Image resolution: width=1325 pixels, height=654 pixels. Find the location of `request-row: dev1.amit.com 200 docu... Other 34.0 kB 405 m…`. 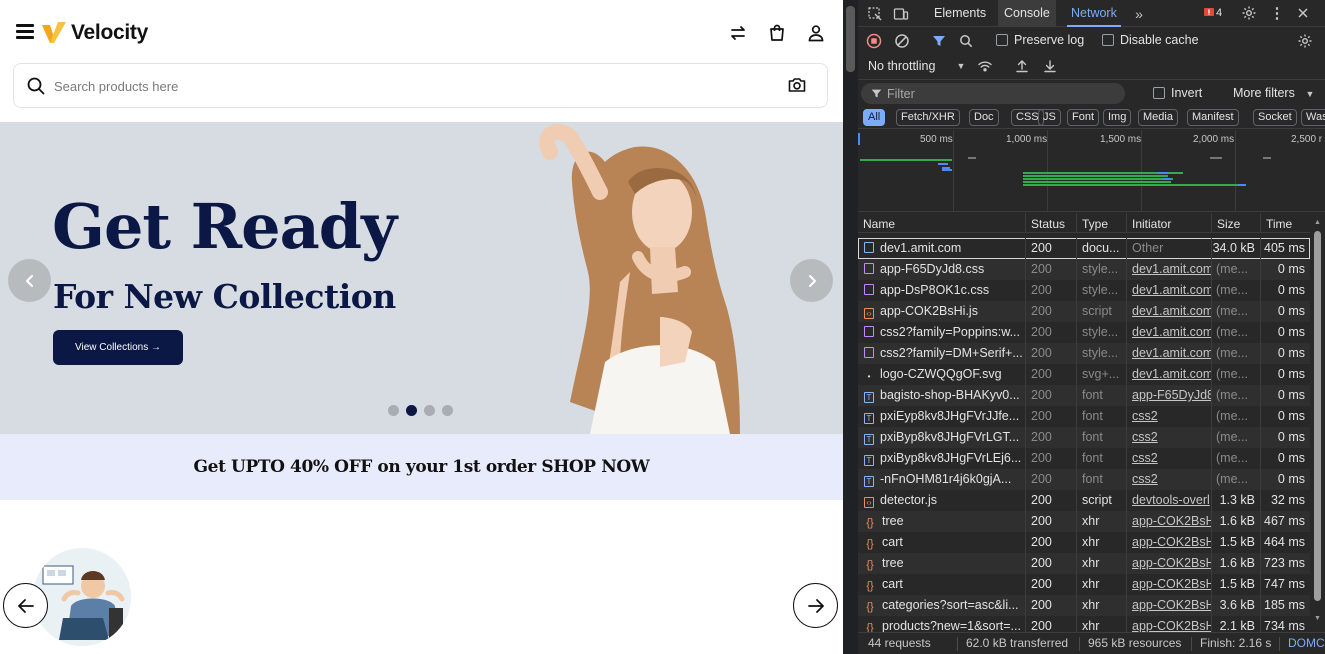

request-row: dev1.amit.com 200 docu... Other 34.0 kB 405 m… is located at coordinates (1084, 249).